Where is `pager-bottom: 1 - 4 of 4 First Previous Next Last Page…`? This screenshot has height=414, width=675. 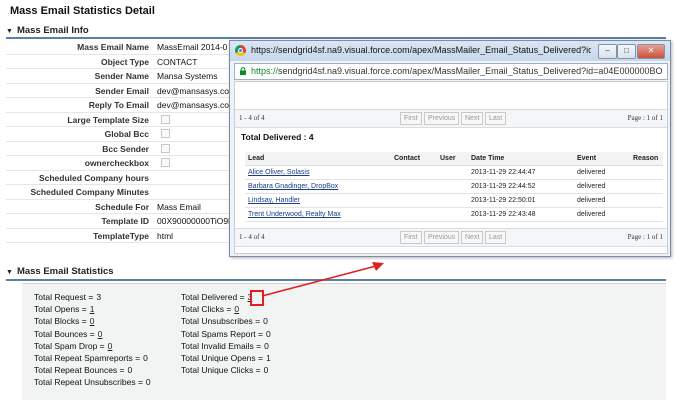 pager-bottom: 1 - 4 of 4 First Previous Next Last Page… is located at coordinates (451, 237).